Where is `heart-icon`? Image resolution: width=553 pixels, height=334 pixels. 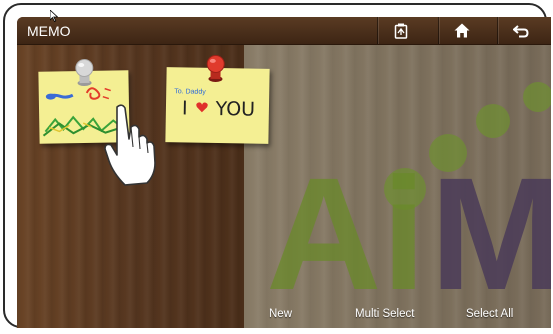 heart-icon is located at coordinates (201, 107).